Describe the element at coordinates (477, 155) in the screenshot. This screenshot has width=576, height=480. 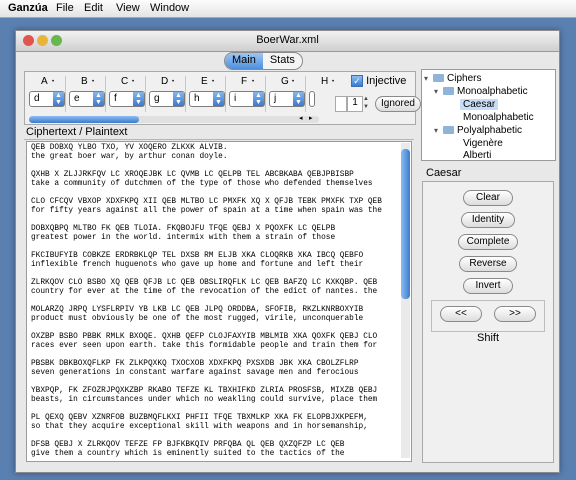
I see `tree-alberti: Alberti` at that location.